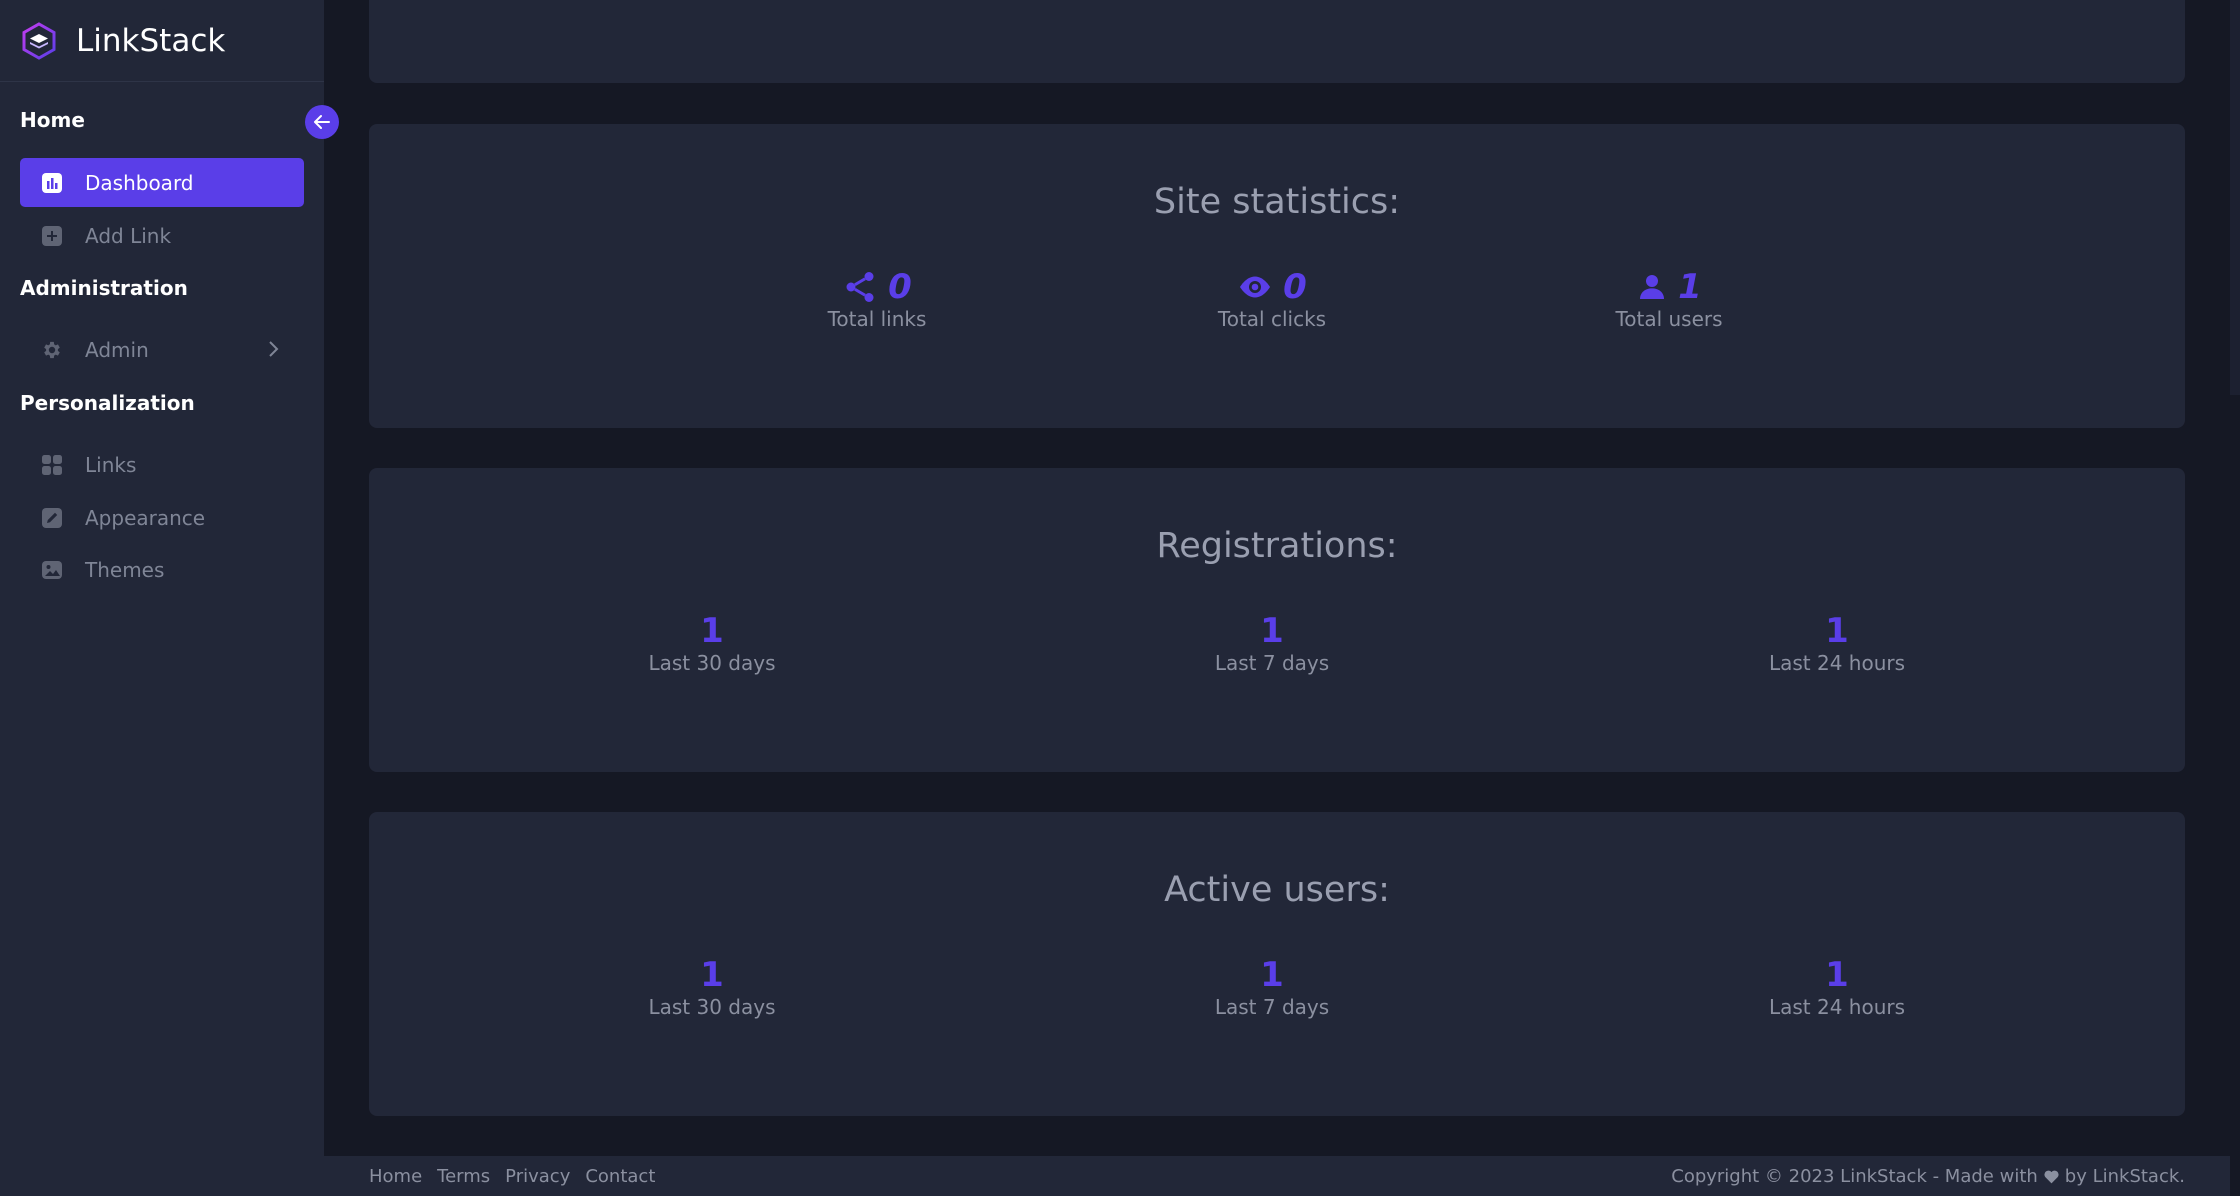 The image size is (2240, 1196). What do you see at coordinates (274, 351) in the screenshot?
I see `chevron-right-icon` at bounding box center [274, 351].